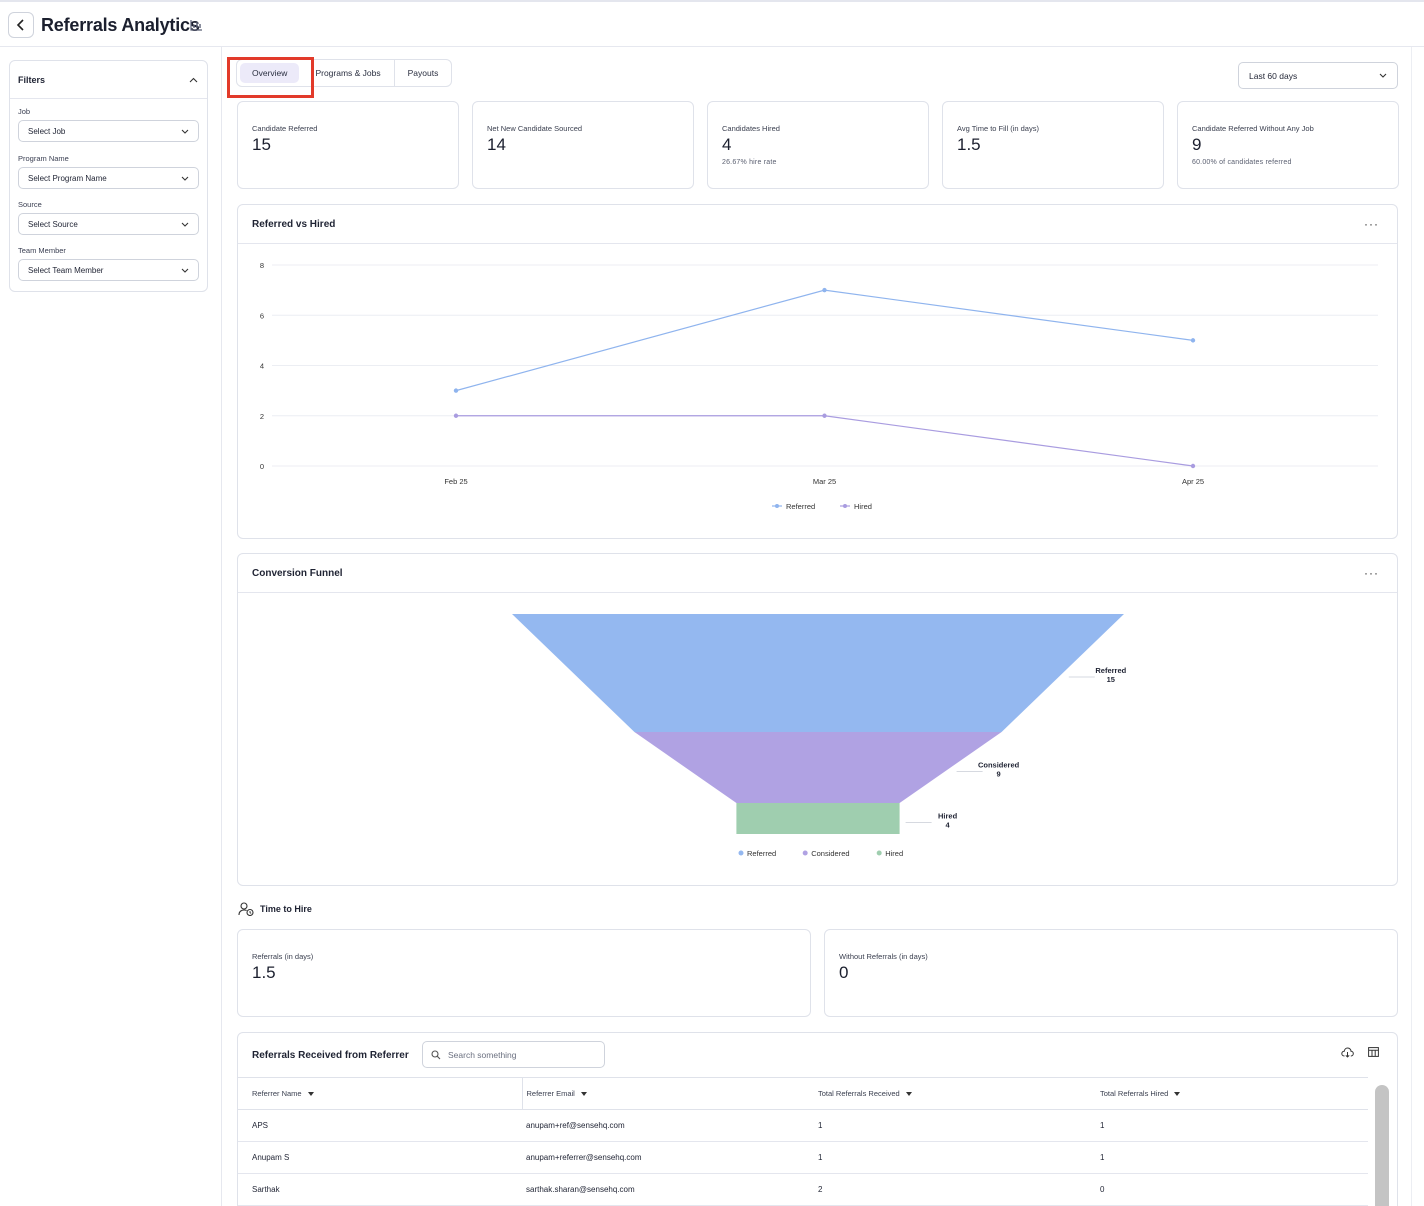  Describe the element at coordinates (803, 1157) in the screenshot. I see `table-row: Anupam S anupam+referrer@sensehq.com 1 1` at that location.